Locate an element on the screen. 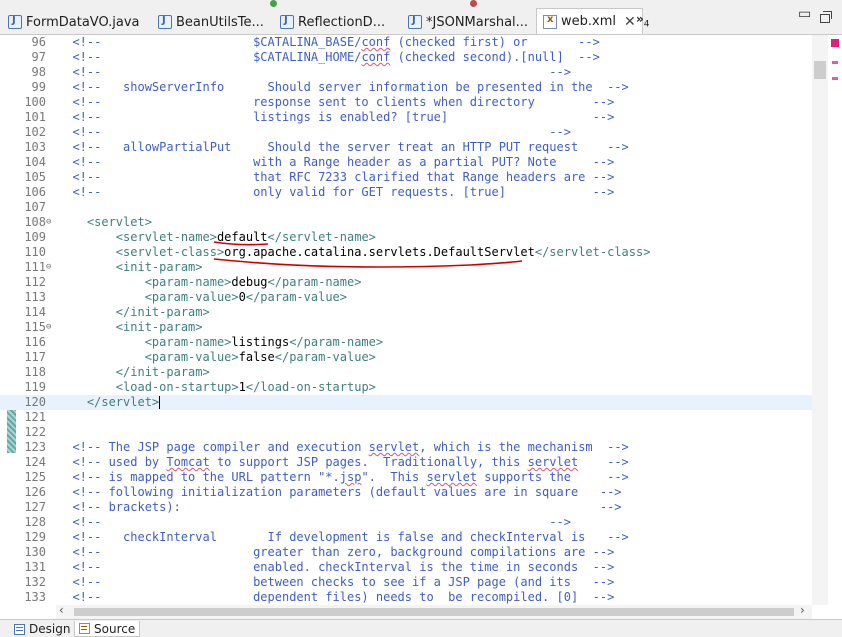 This screenshot has width=842, height=637. xml-text-value: 0 is located at coordinates (242, 297).